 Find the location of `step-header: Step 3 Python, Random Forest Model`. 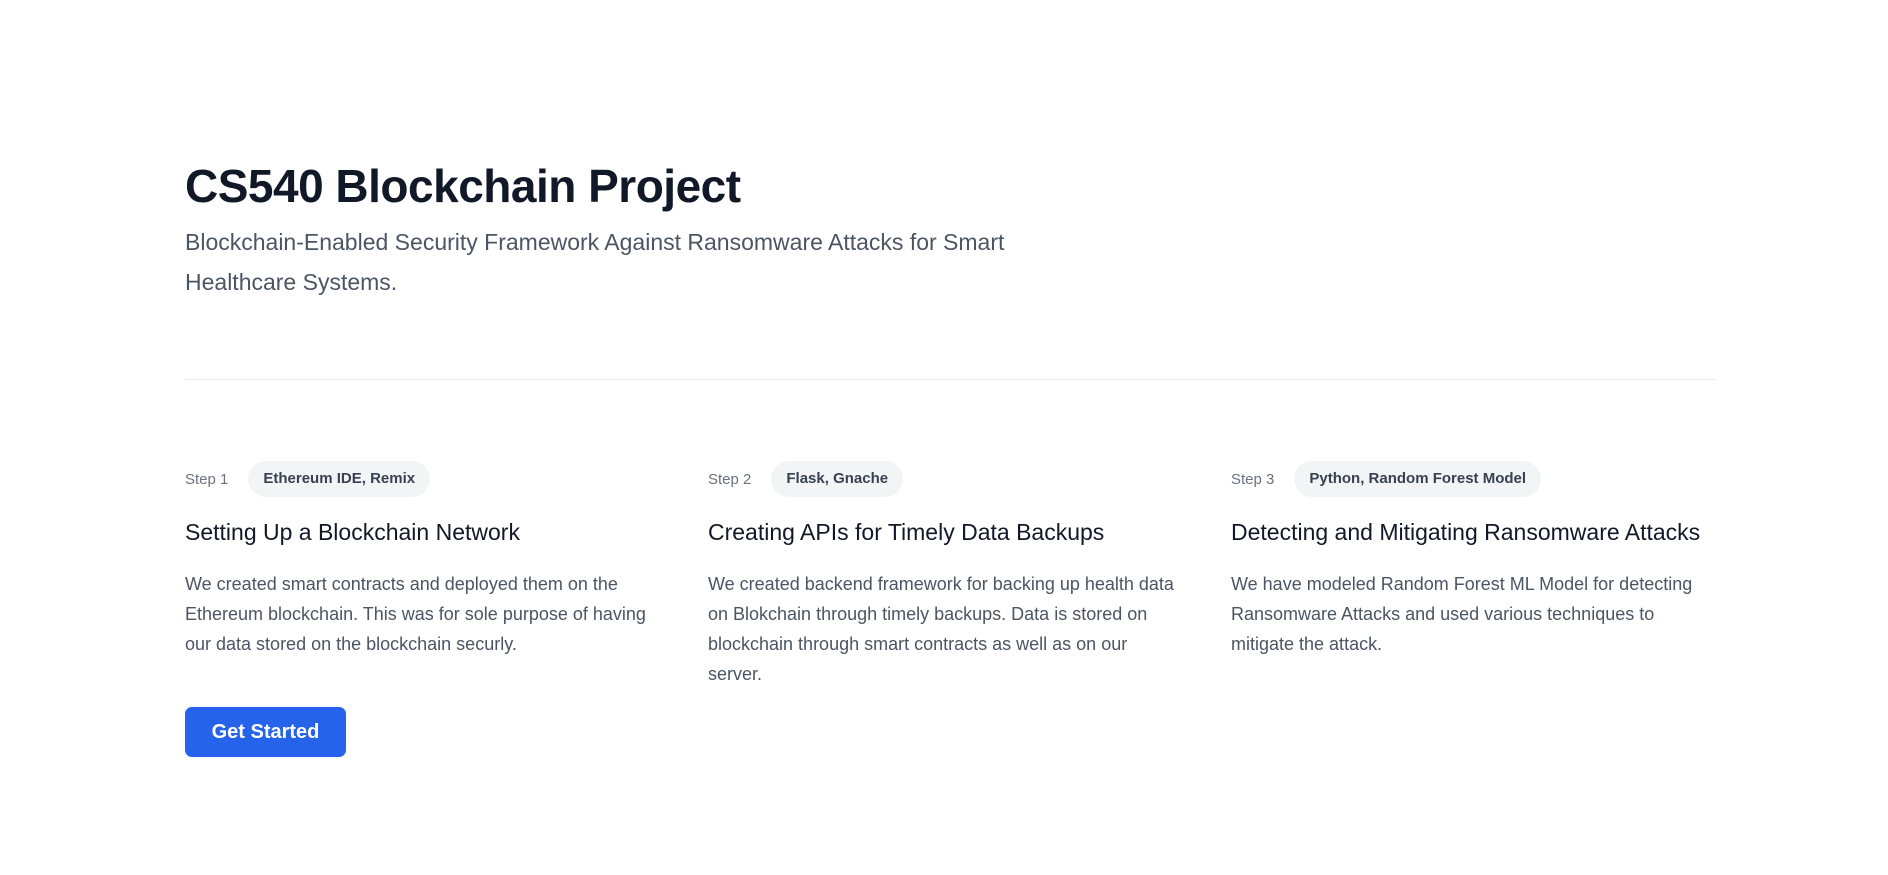

step-header: Step 3 Python, Random Forest Model is located at coordinates (1469, 479).